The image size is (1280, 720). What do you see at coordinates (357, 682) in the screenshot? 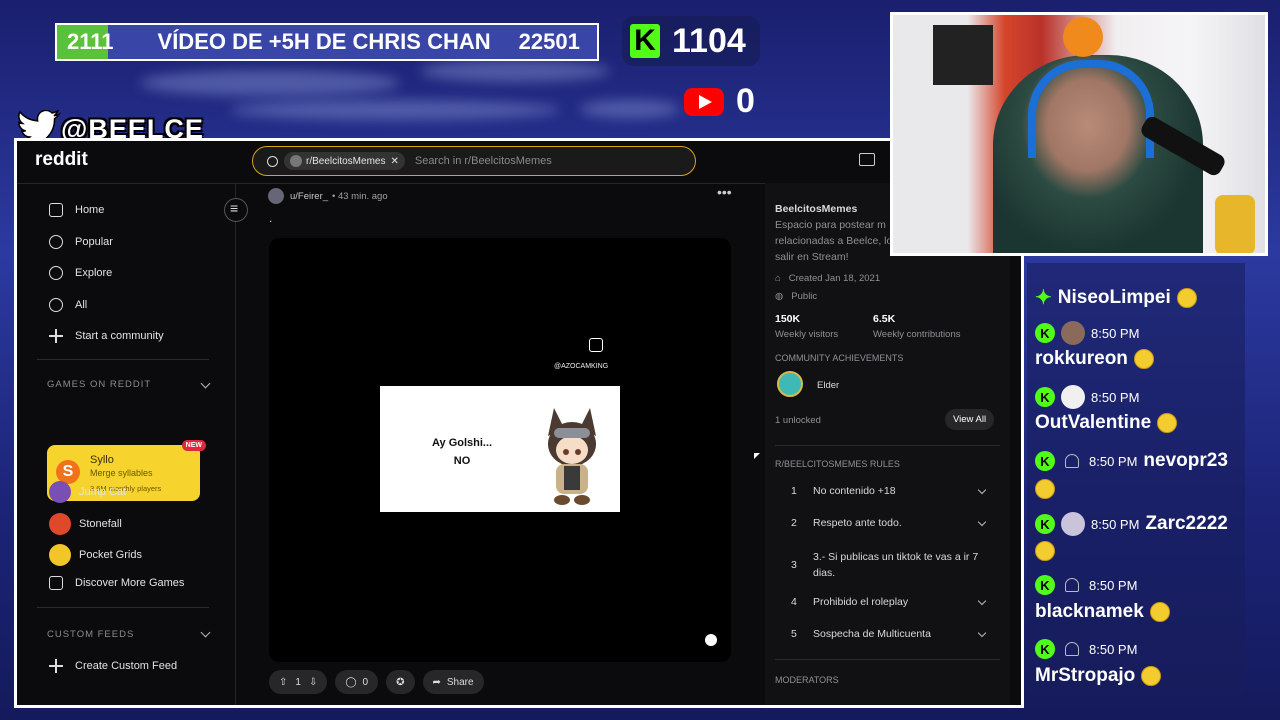
I see `comments-button: ◯ 0` at bounding box center [357, 682].